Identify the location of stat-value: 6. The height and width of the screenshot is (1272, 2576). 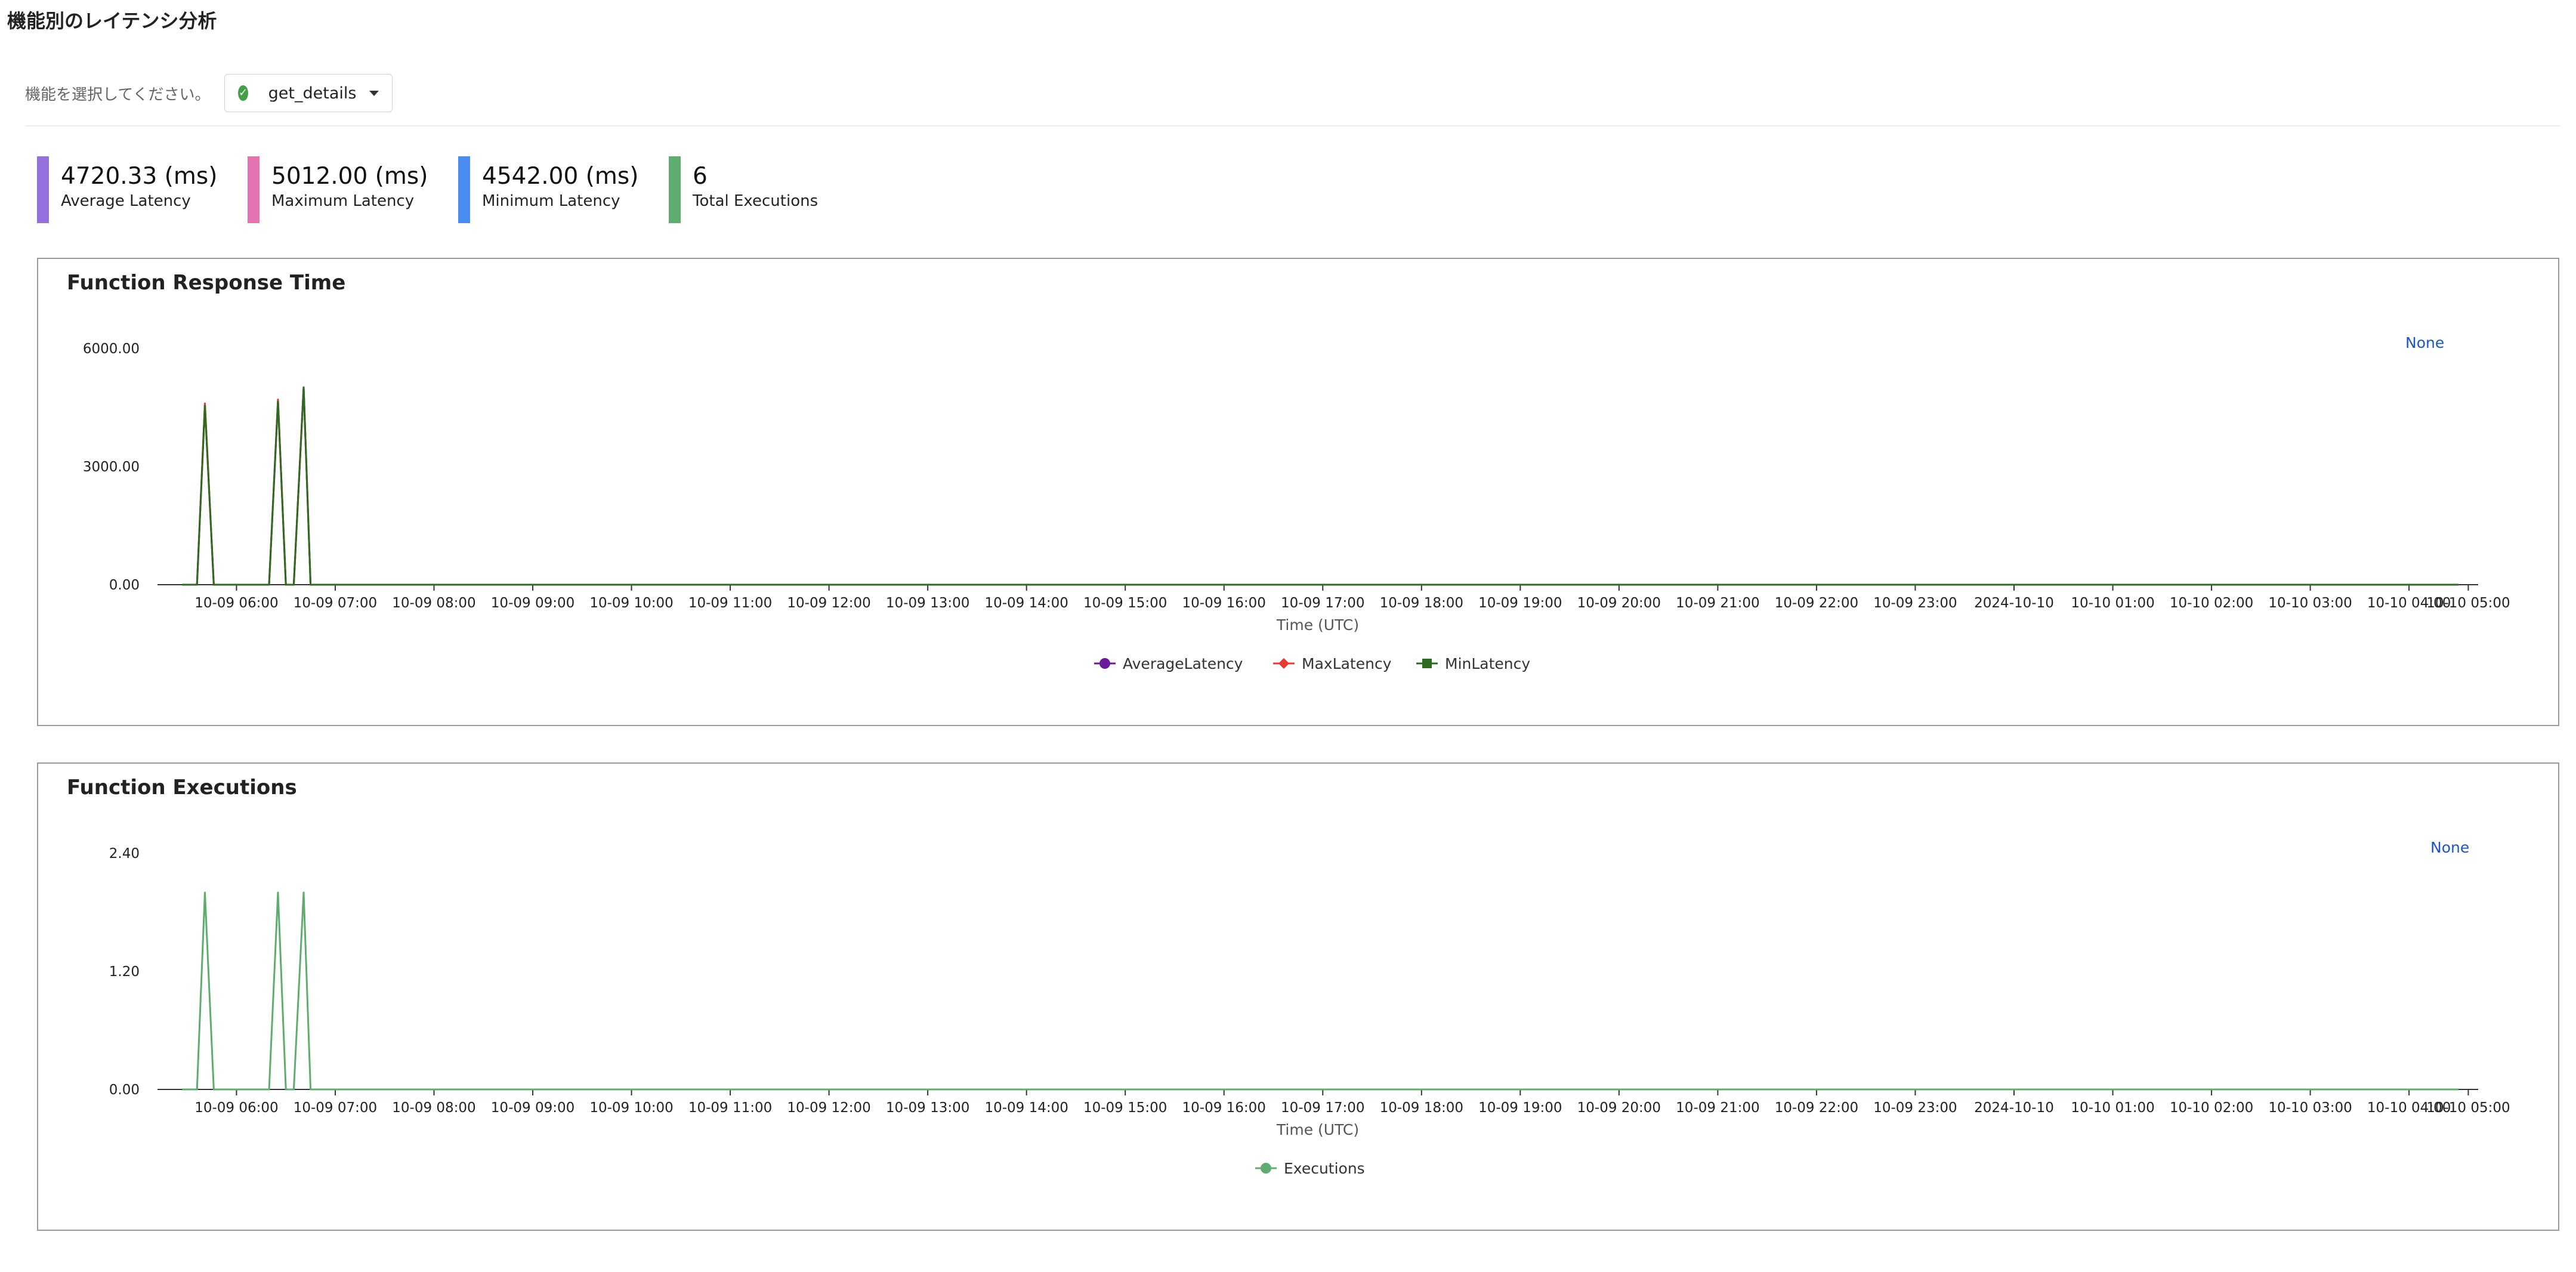
(701, 176).